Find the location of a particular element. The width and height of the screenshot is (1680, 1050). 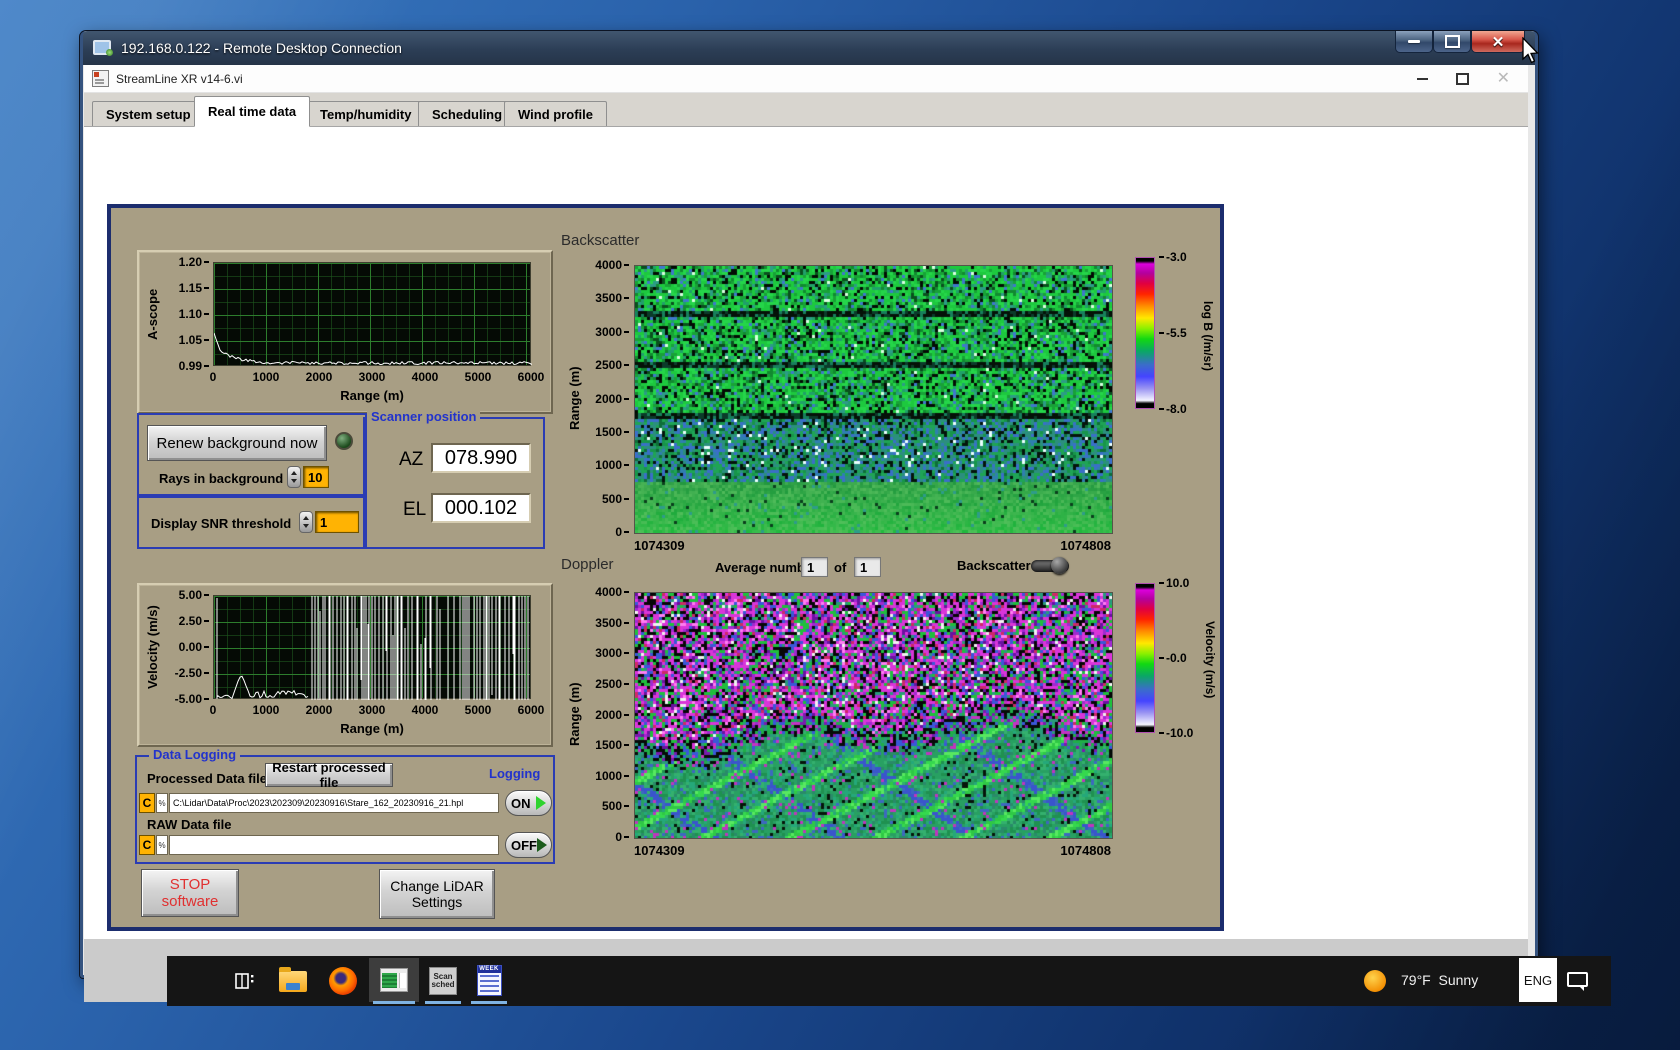

doppler-heatmap is located at coordinates (873, 715).